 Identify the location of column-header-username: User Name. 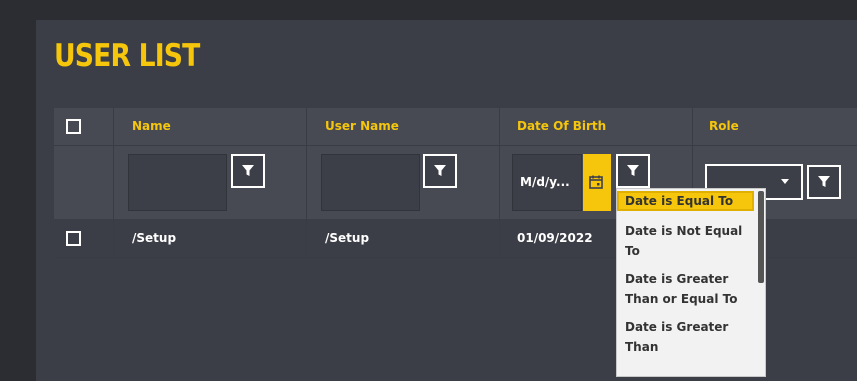
(362, 126).